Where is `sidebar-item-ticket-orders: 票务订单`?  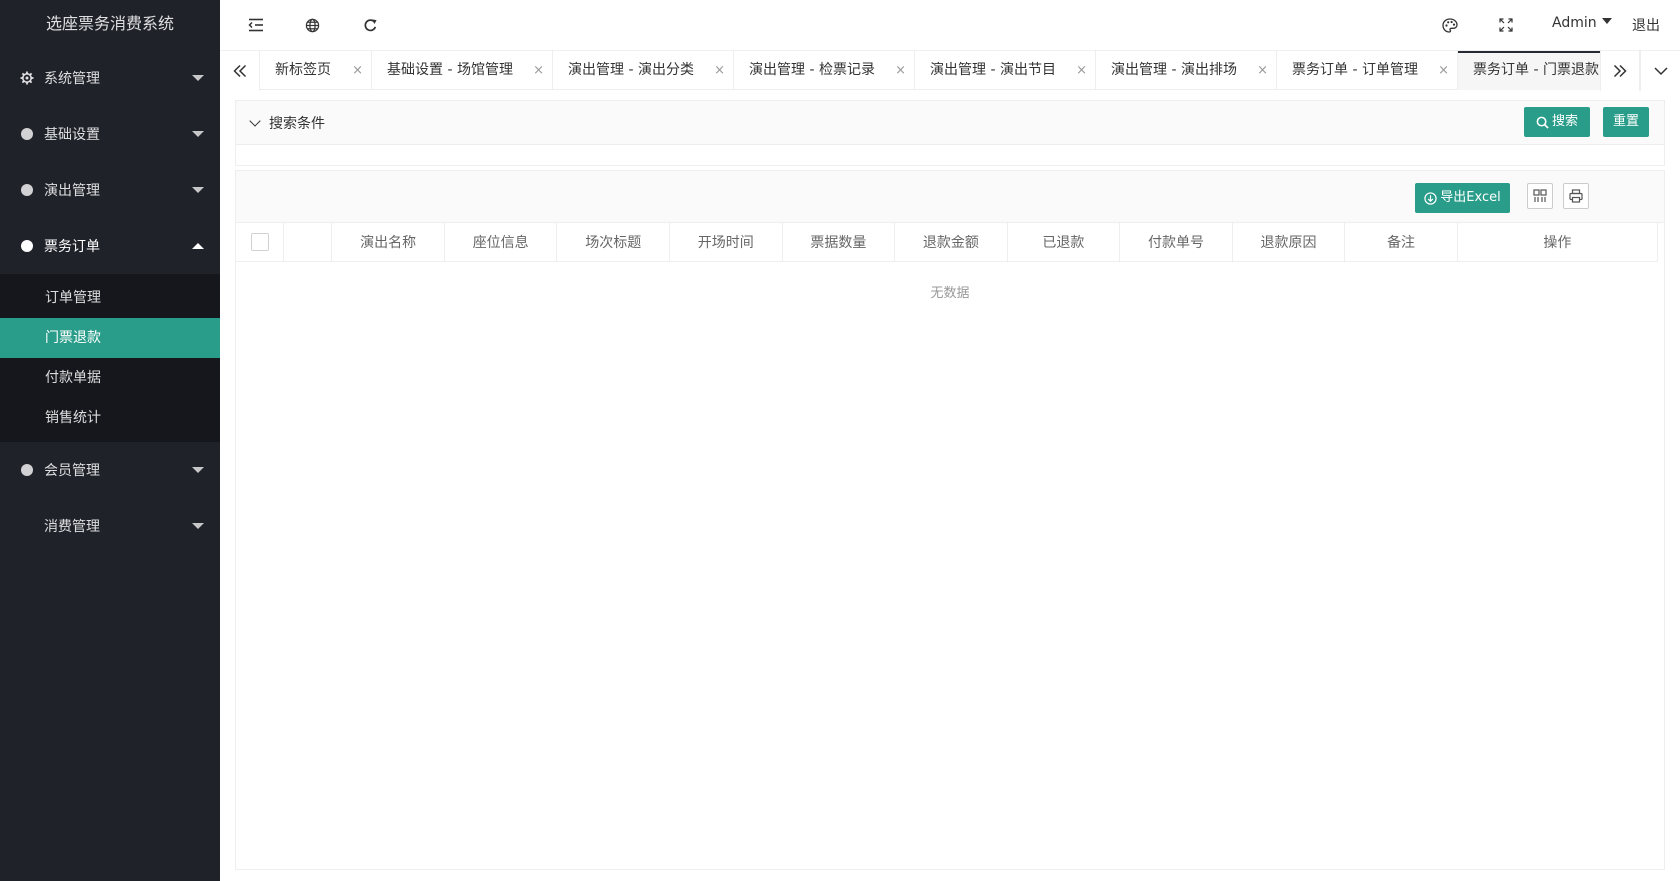 sidebar-item-ticket-orders: 票务订单 is located at coordinates (110, 246).